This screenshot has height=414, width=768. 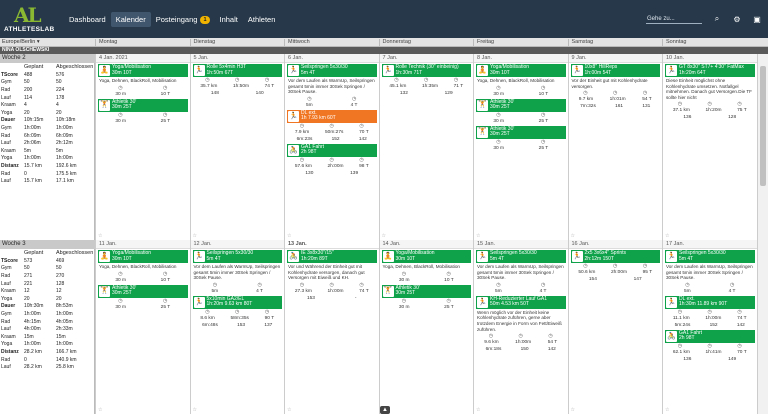 I want to click on workout-header: 🚴 IE 3x8x30"/15" 1h:20m 89T, so click(x=332, y=256).